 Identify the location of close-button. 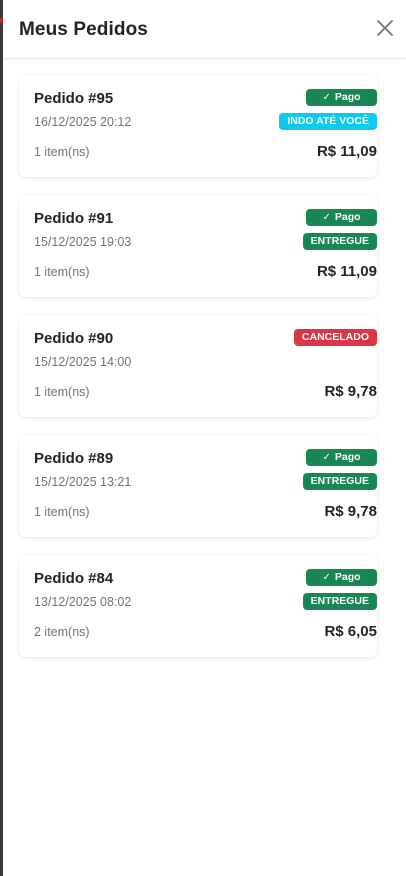
(385, 28).